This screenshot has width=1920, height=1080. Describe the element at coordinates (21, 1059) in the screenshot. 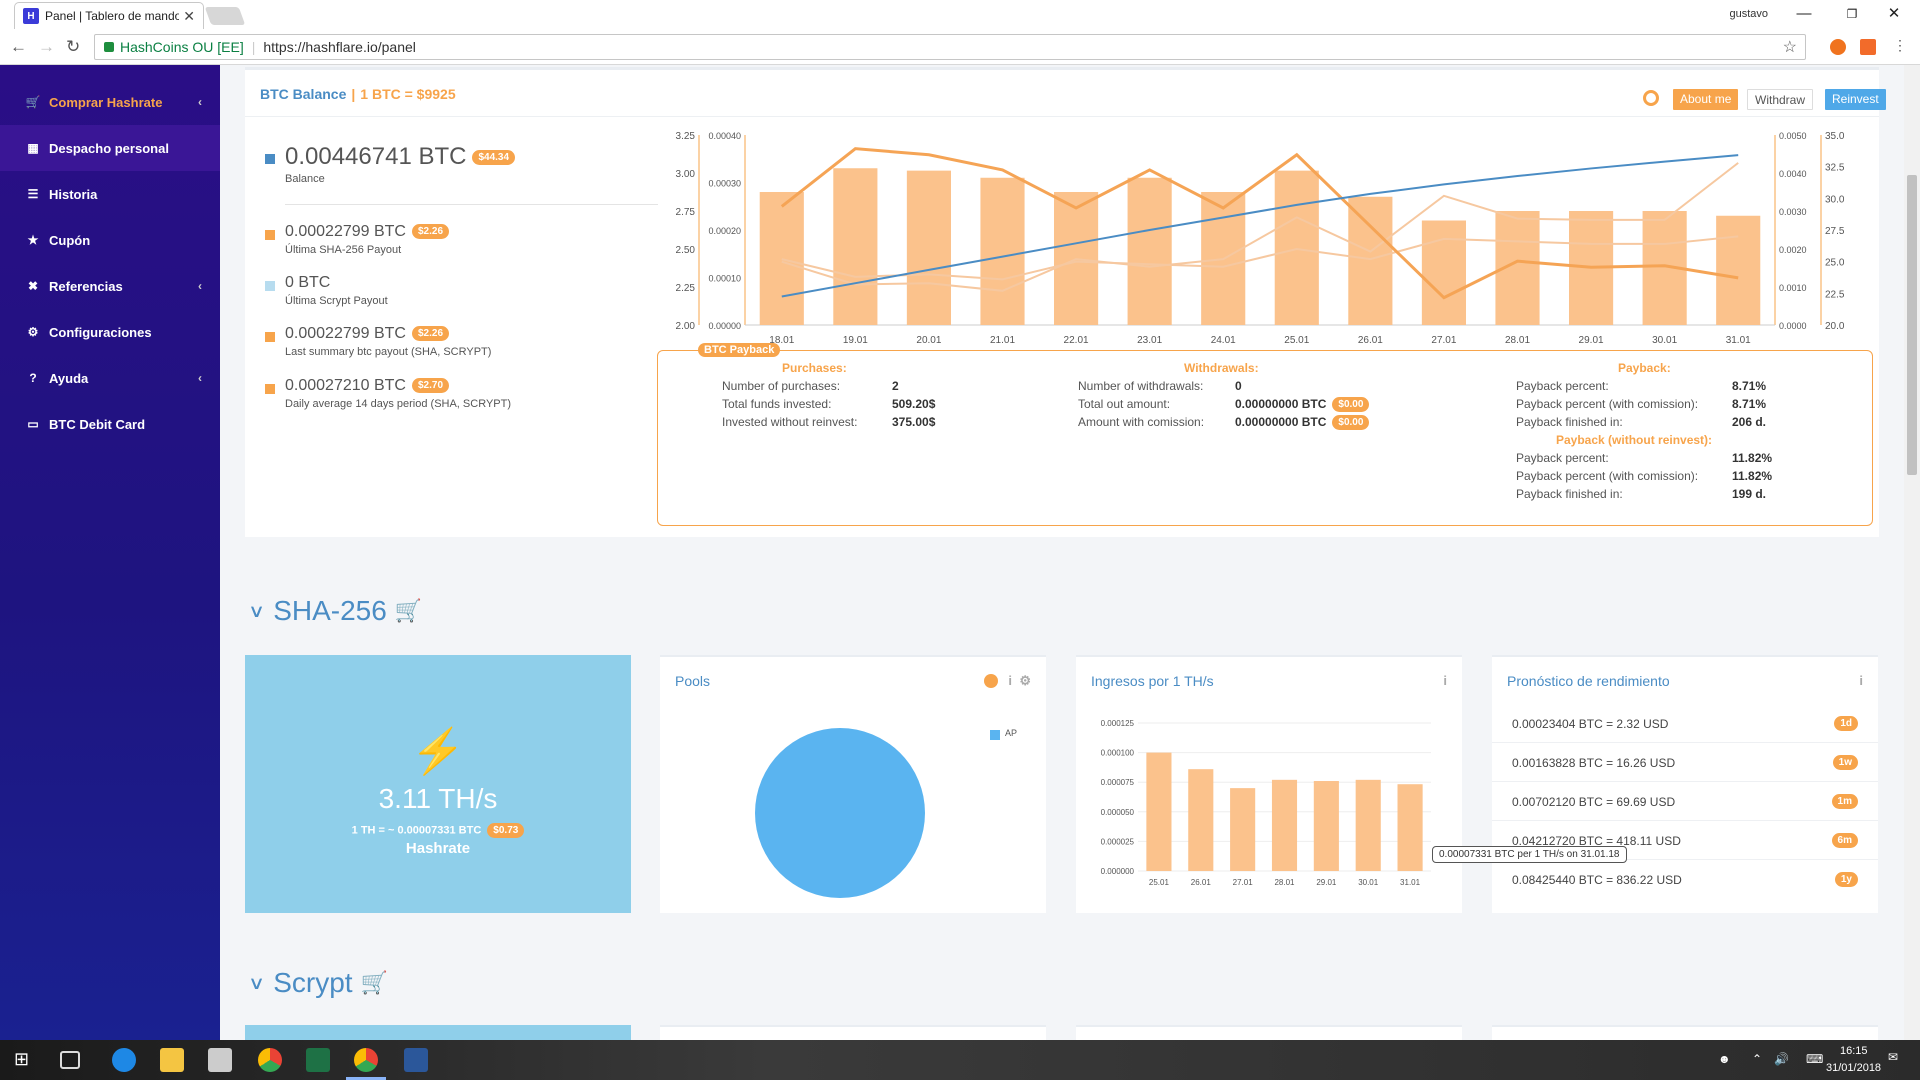

I see `windows-start-icon: ⊞` at that location.